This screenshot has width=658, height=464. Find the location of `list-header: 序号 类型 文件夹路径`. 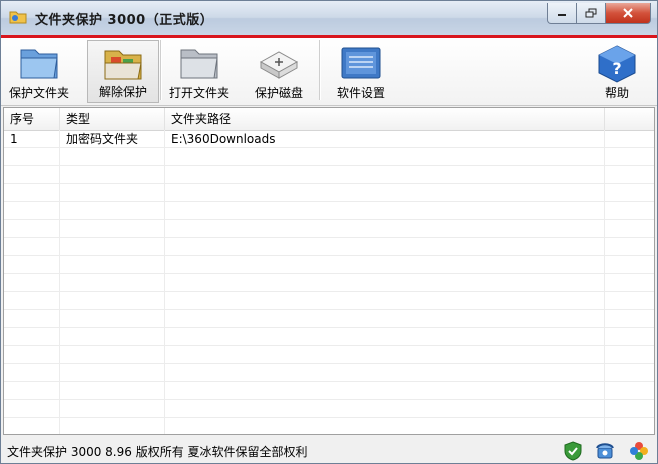

list-header: 序号 类型 文件夹路径 is located at coordinates (329, 119).